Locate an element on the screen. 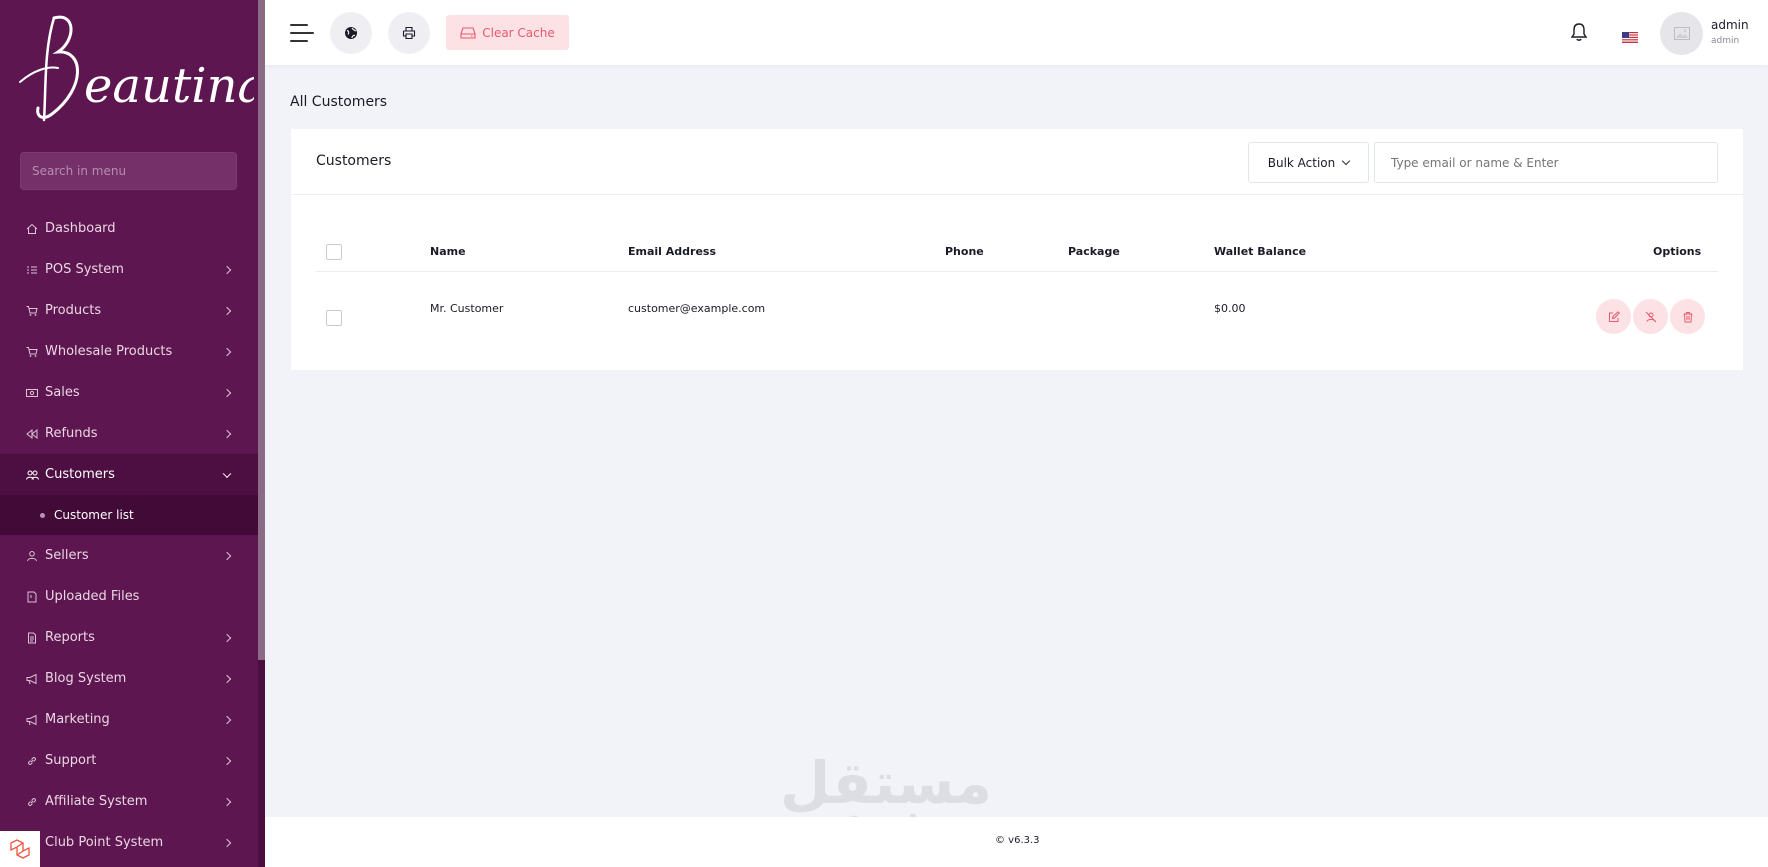  sidebar-item-label: Support is located at coordinates (71, 760).